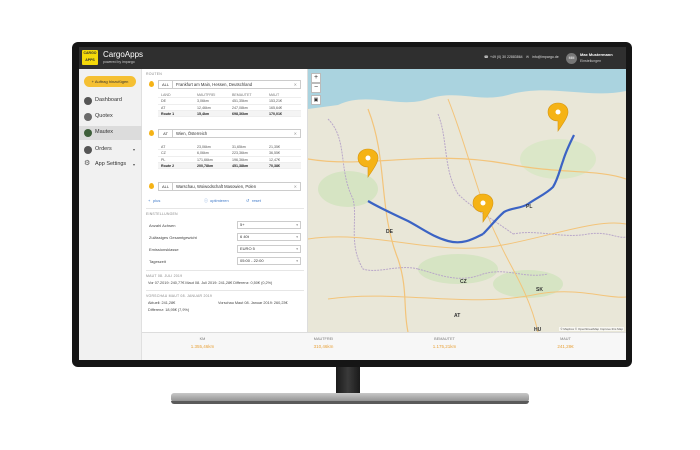 This screenshot has width=700, height=450. What do you see at coordinates (229, 166) in the screenshot?
I see `table-row-total: Route 2 200,78km 451,38km 70,38€` at bounding box center [229, 166].